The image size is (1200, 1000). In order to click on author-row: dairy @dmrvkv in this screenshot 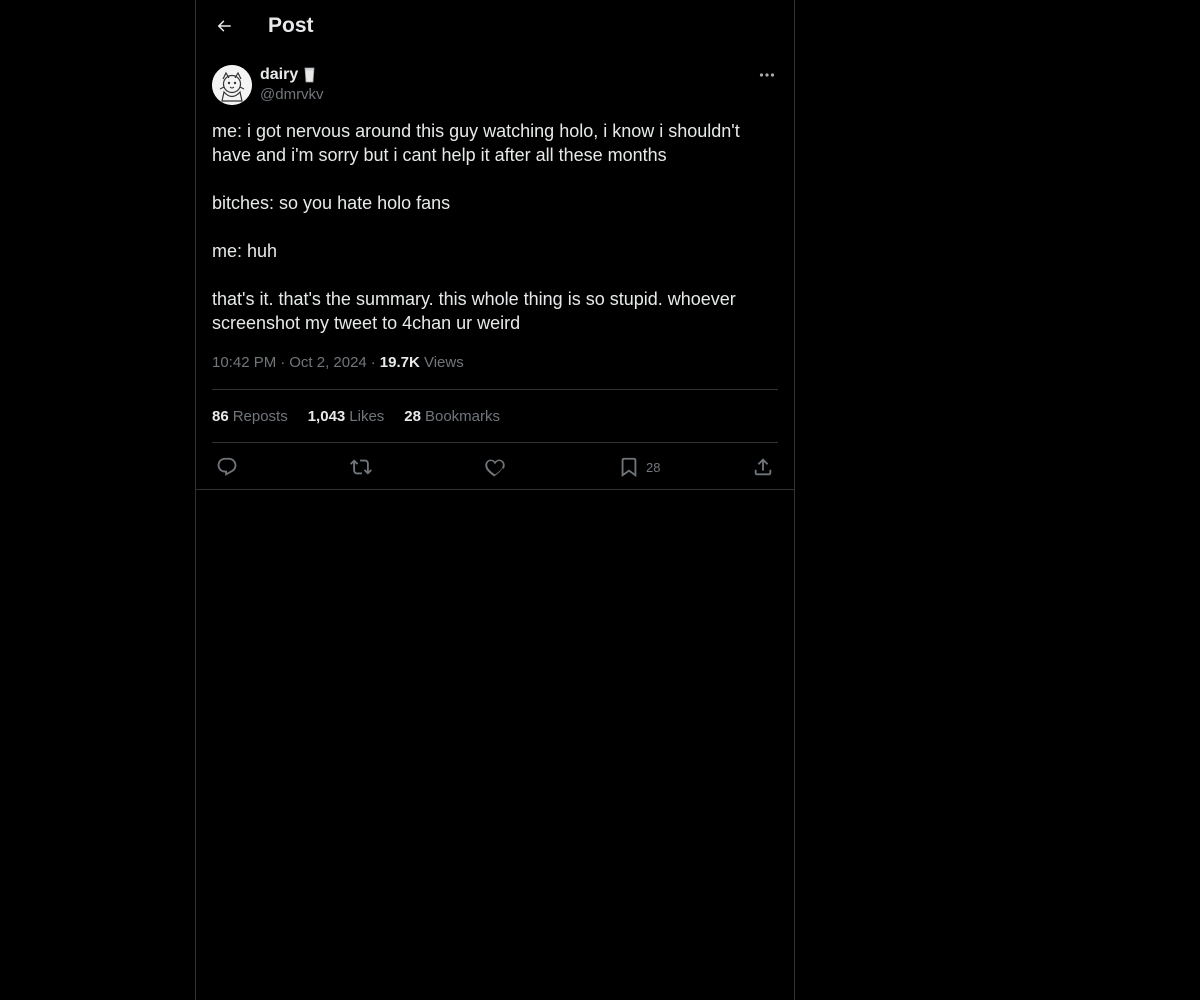, I will do `click(495, 85)`.